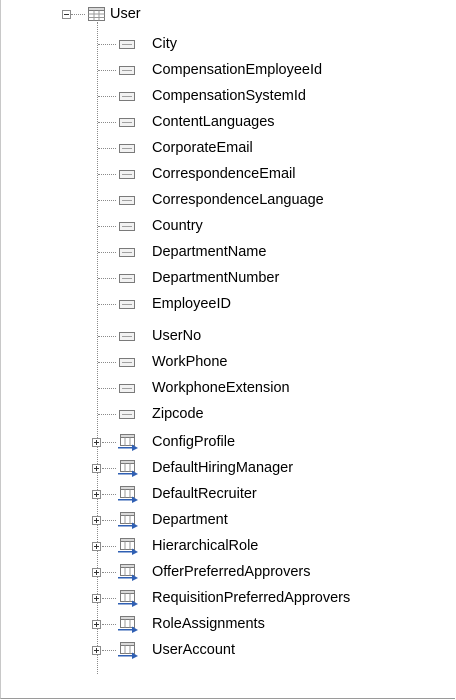  I want to click on tree-node-country: Country, so click(177, 226).